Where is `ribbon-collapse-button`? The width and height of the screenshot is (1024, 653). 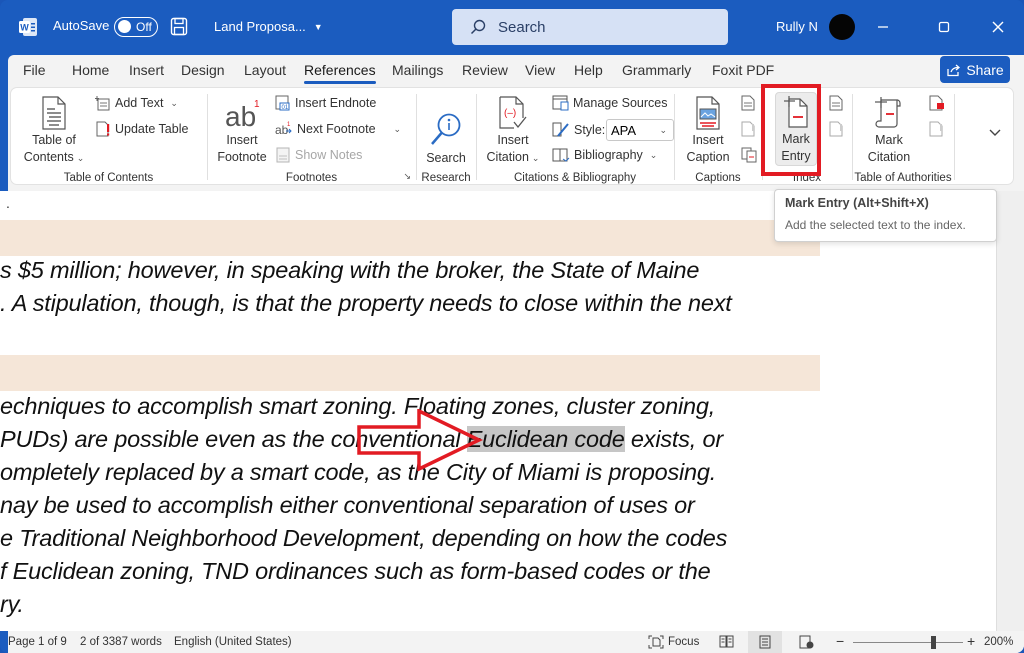
ribbon-collapse-button is located at coordinates (995, 134).